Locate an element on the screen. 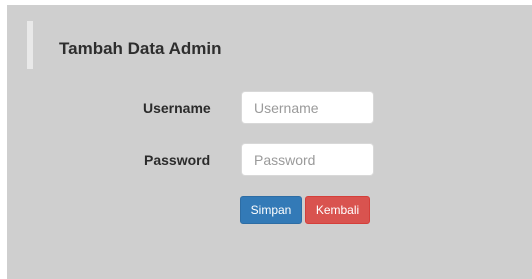 This screenshot has height=279, width=532. password-input is located at coordinates (307, 159).